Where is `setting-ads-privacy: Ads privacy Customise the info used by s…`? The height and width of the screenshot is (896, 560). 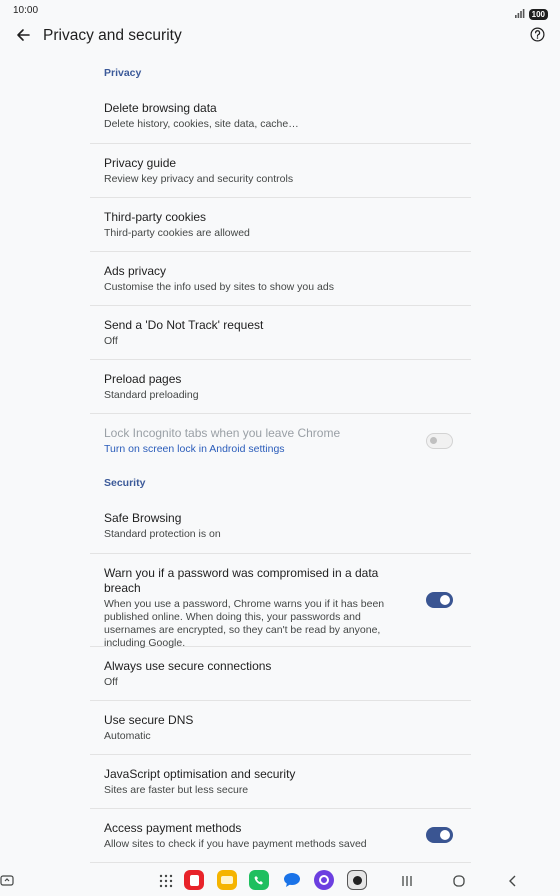 setting-ads-privacy: Ads privacy Customise the info used by s… is located at coordinates (280, 279).